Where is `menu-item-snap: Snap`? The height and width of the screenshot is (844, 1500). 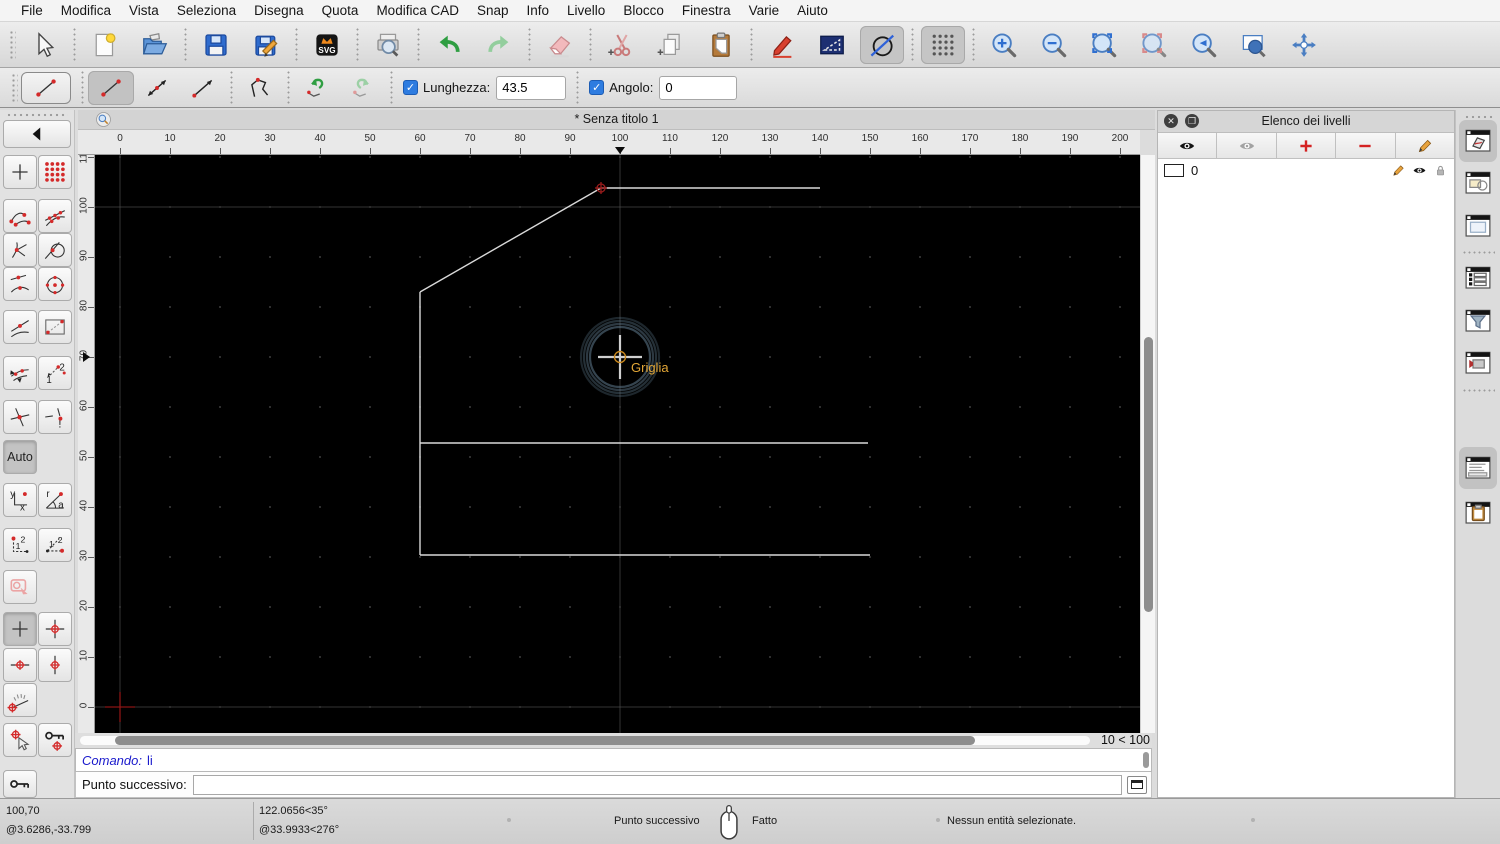
menu-item-snap: Snap is located at coordinates (493, 10).